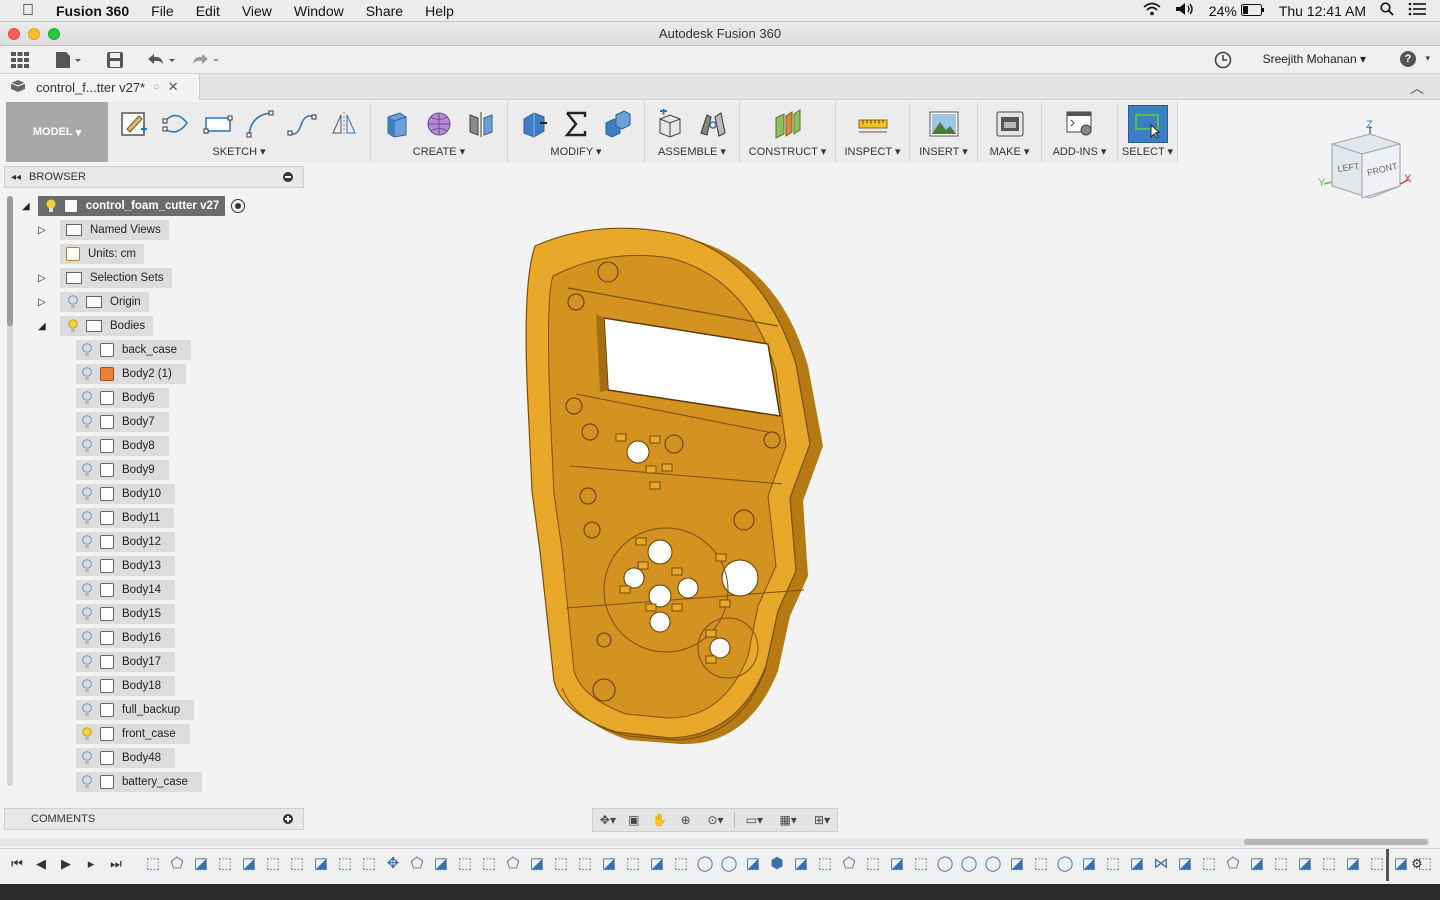 The height and width of the screenshot is (900, 1440). Describe the element at coordinates (162, 60) in the screenshot. I see `undo-icon` at that location.